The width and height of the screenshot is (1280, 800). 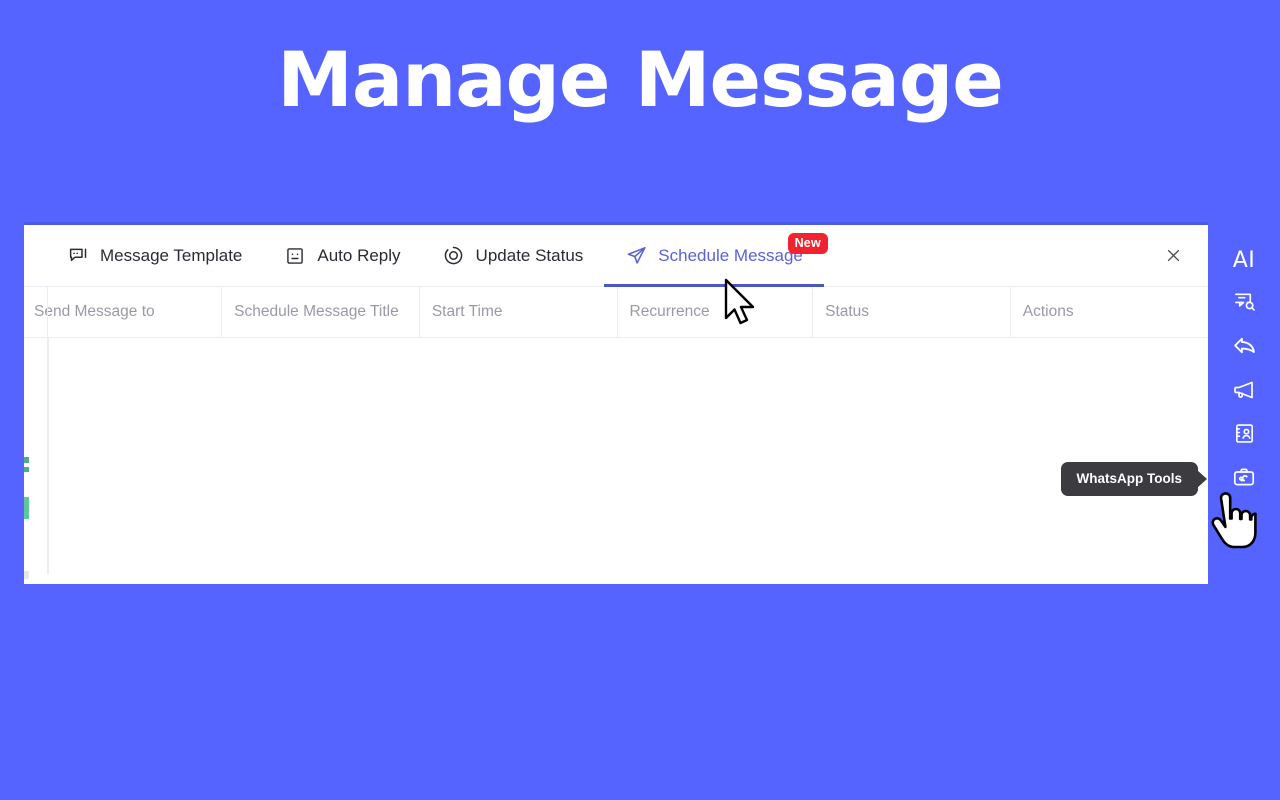 What do you see at coordinates (295, 256) in the screenshot?
I see `auto-reply-icon` at bounding box center [295, 256].